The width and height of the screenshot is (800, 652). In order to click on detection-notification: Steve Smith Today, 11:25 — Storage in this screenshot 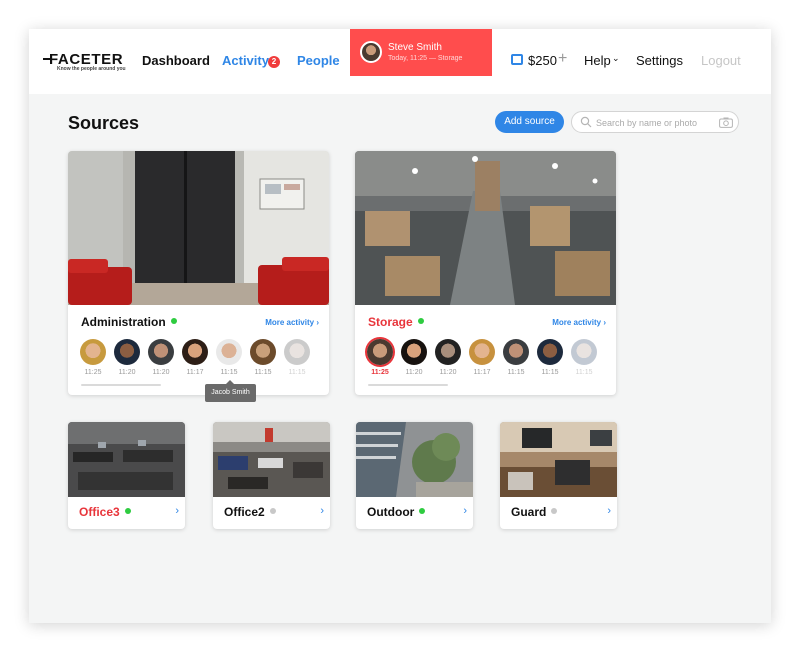, I will do `click(421, 52)`.